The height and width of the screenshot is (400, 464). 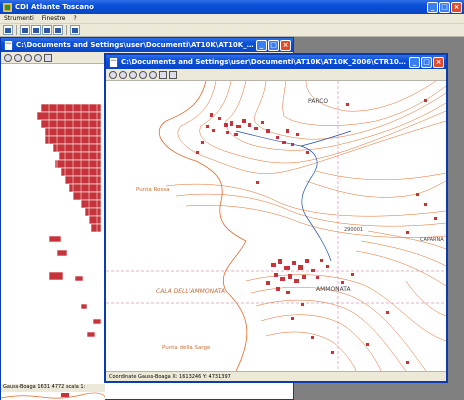 What do you see at coordinates (74, 18) in the screenshot?
I see `menu-help: ?` at bounding box center [74, 18].